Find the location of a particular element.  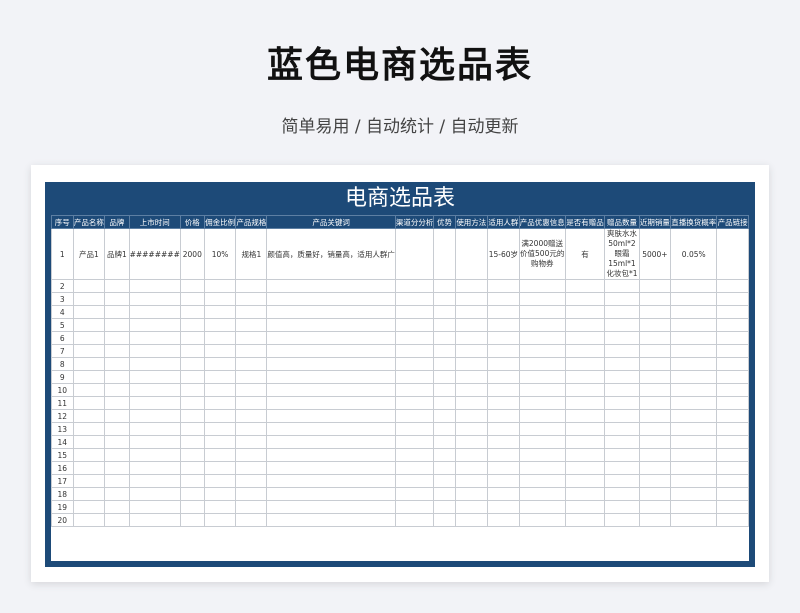

cell-promo: 满2000赠送价值500元的购物券 is located at coordinates (542, 254).